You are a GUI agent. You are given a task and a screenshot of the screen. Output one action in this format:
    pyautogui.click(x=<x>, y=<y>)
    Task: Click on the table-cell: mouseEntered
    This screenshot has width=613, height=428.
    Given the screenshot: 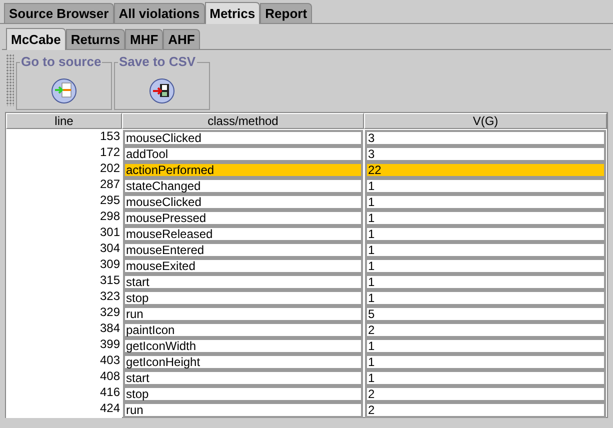 What is the action you would take?
    pyautogui.click(x=243, y=250)
    